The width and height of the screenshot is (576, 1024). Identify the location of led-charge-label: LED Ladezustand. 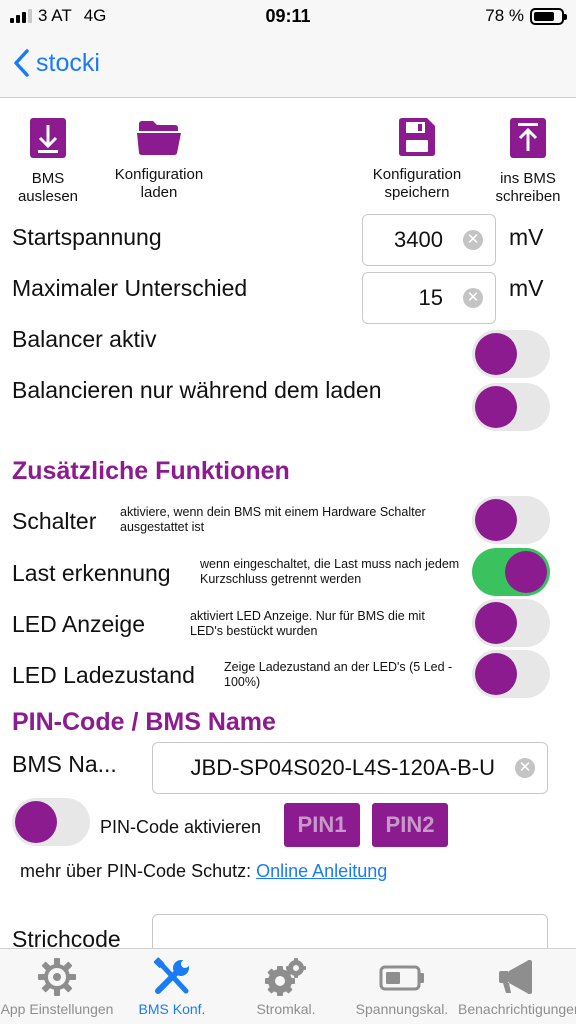
(103, 675).